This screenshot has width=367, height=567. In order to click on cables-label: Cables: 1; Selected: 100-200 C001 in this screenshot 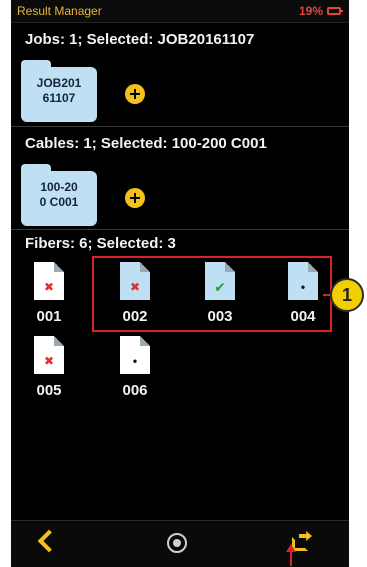, I will do `click(146, 143)`.